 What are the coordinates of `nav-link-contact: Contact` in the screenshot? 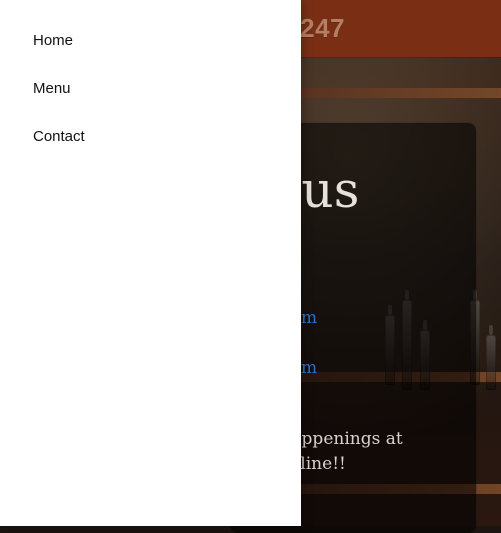 It's located at (59, 136).